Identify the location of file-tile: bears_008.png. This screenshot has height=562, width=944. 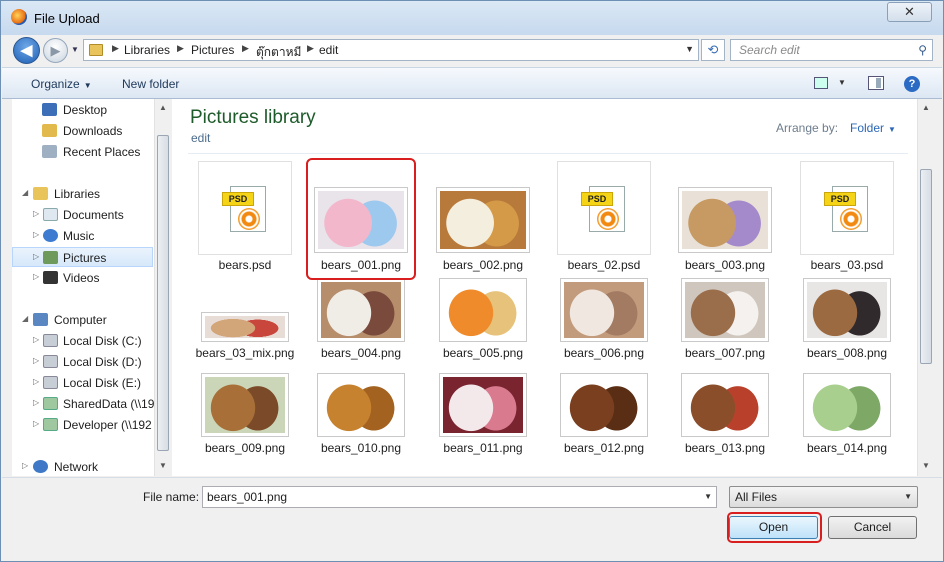
(847, 329).